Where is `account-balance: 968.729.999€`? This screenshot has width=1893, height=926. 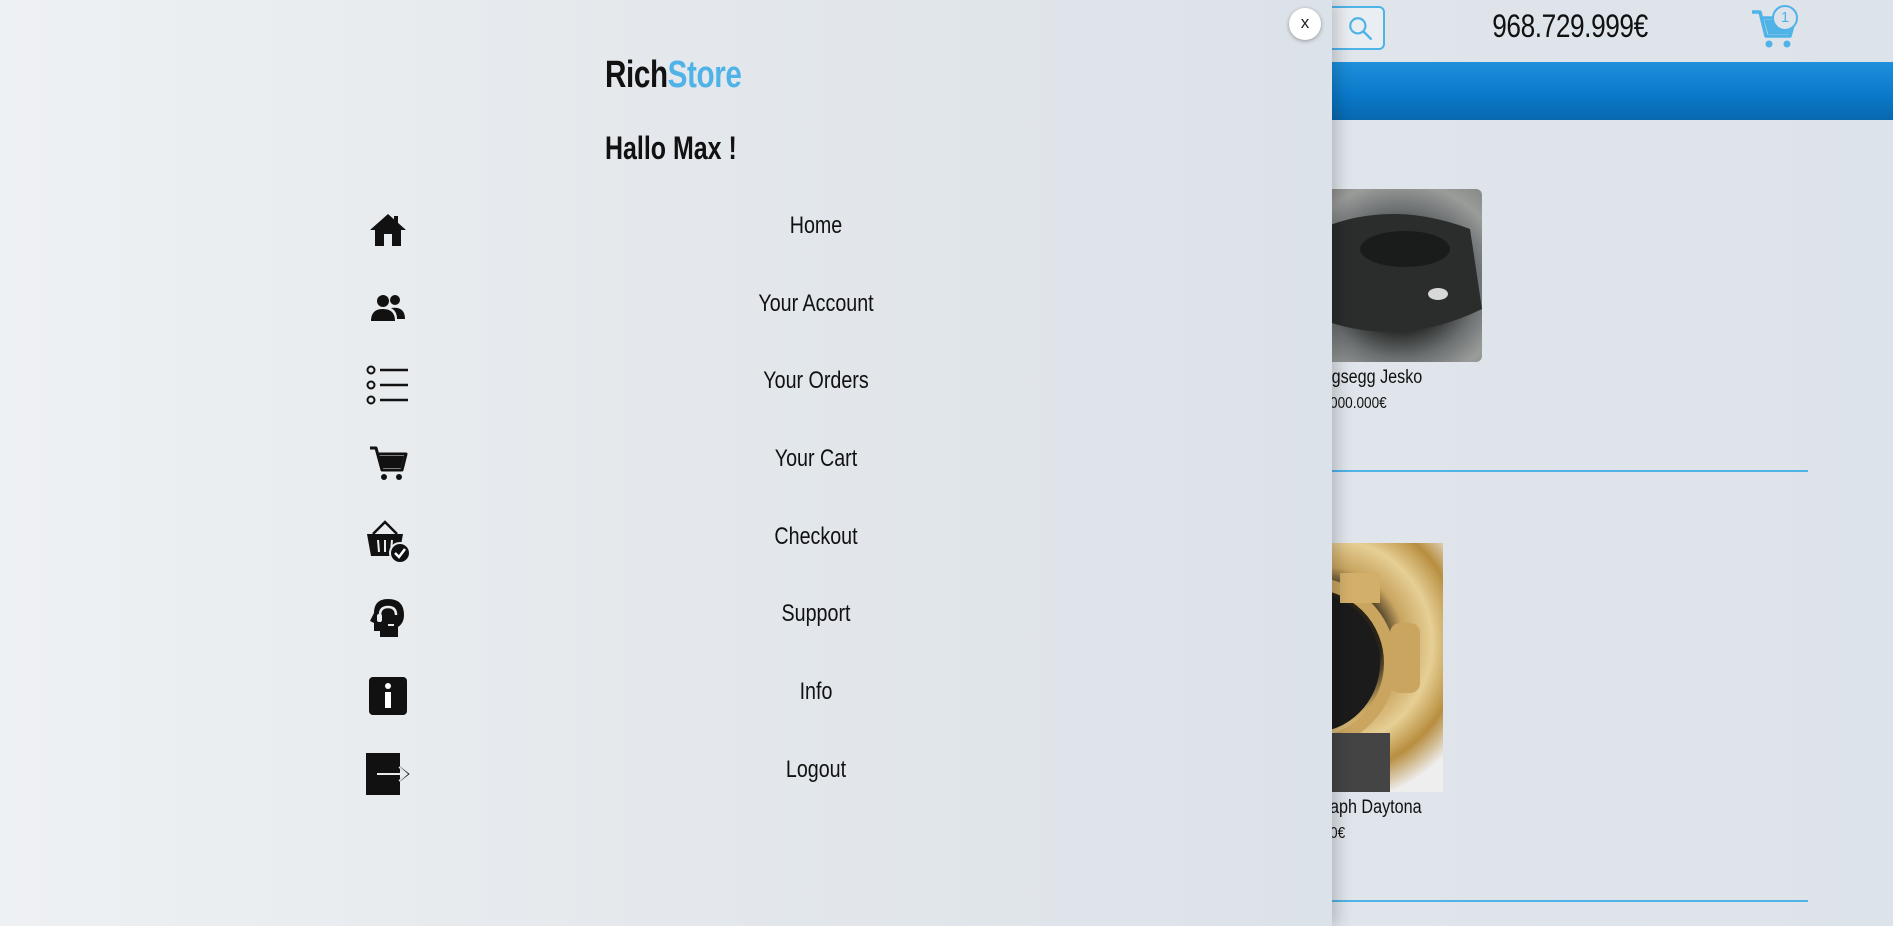 account-balance: 968.729.999€ is located at coordinates (1570, 26).